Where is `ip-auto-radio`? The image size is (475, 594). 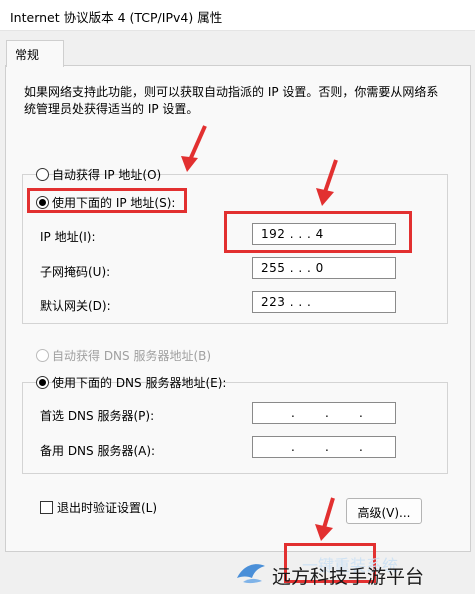 ip-auto-radio is located at coordinates (42, 174).